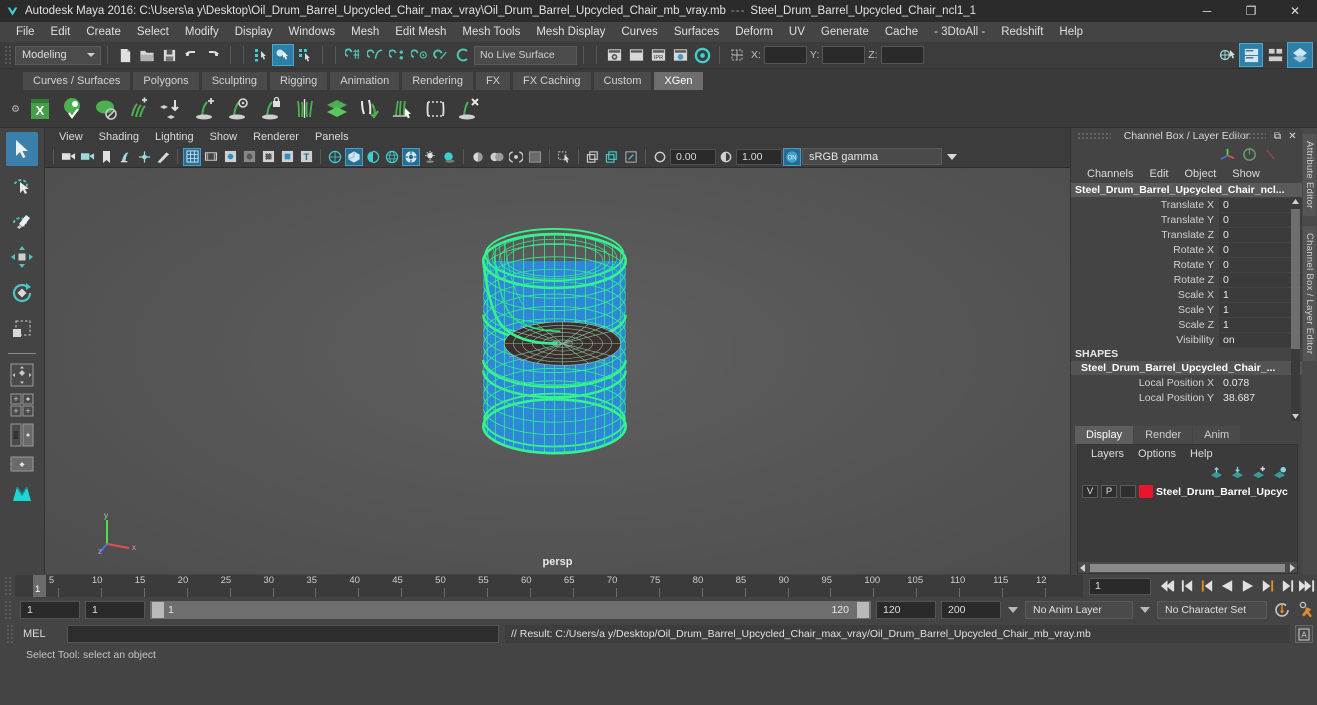 The height and width of the screenshot is (705, 1317). I want to click on scroll-right-arrow-icon, so click(1291, 567).